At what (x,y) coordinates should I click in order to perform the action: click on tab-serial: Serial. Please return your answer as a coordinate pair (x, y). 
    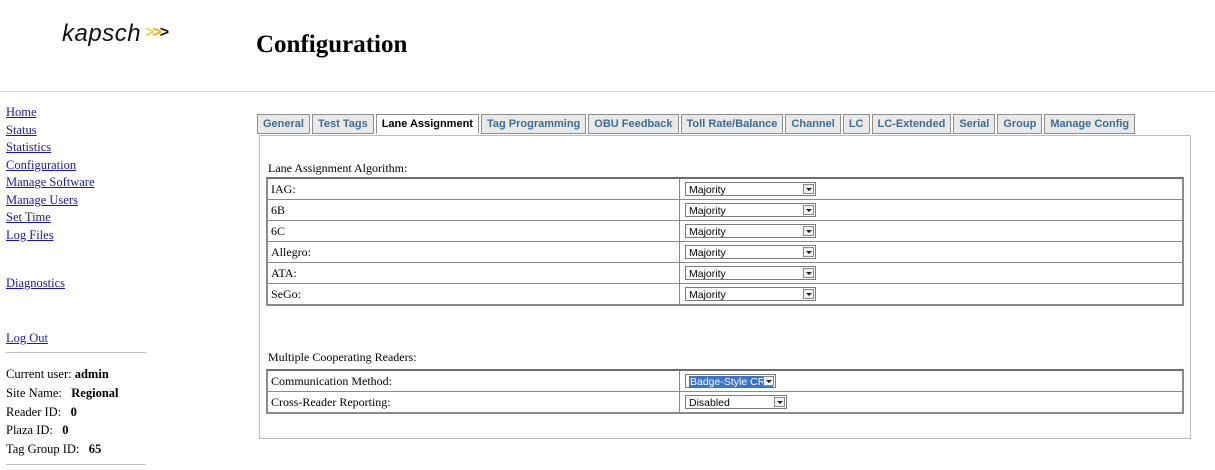
    Looking at the image, I should click on (974, 124).